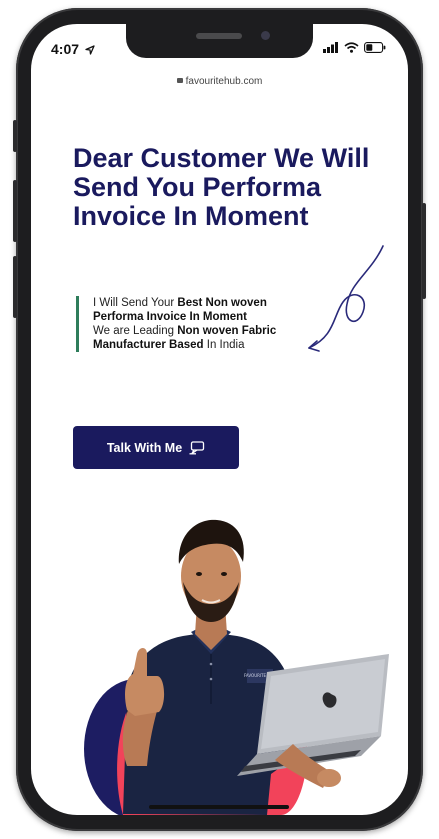 Image resolution: width=439 pixels, height=839 pixels. What do you see at coordinates (224, 81) in the screenshot?
I see `url-text: favouritehub.com` at bounding box center [224, 81].